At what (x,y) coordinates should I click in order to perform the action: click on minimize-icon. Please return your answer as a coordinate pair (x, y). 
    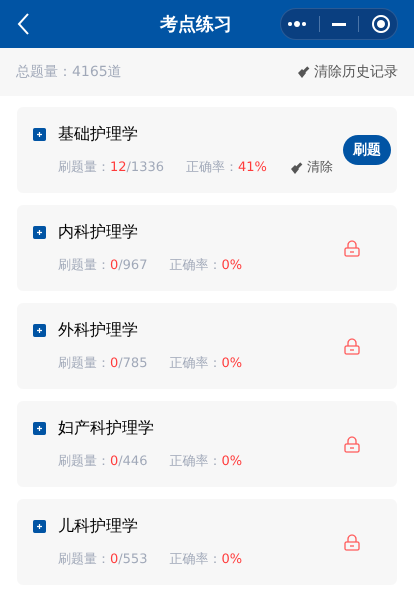
    Looking at the image, I should click on (339, 24).